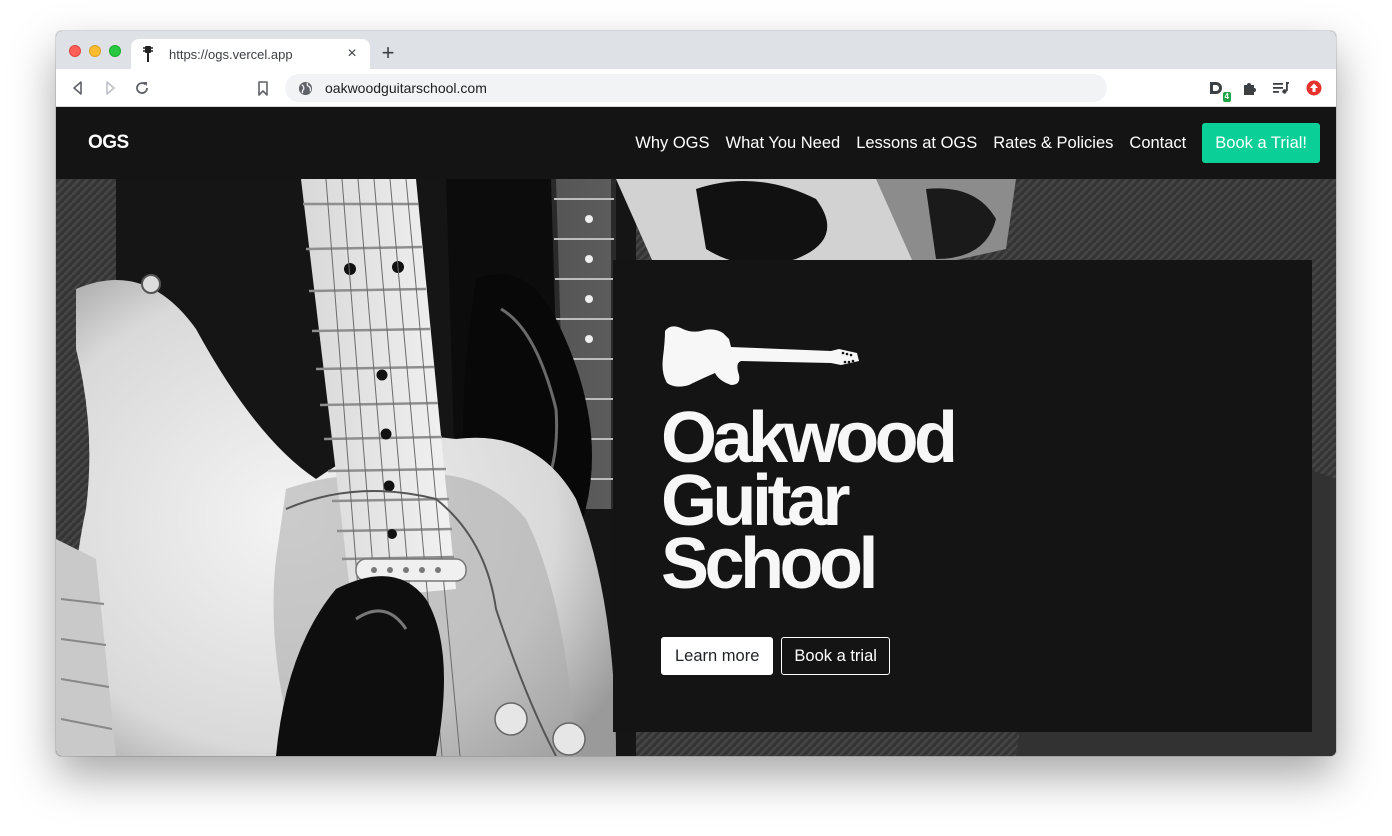 The image size is (1392, 836). What do you see at coordinates (696, 50) in the screenshot?
I see `tab-strip: https://ogs.vercel.app × +` at bounding box center [696, 50].